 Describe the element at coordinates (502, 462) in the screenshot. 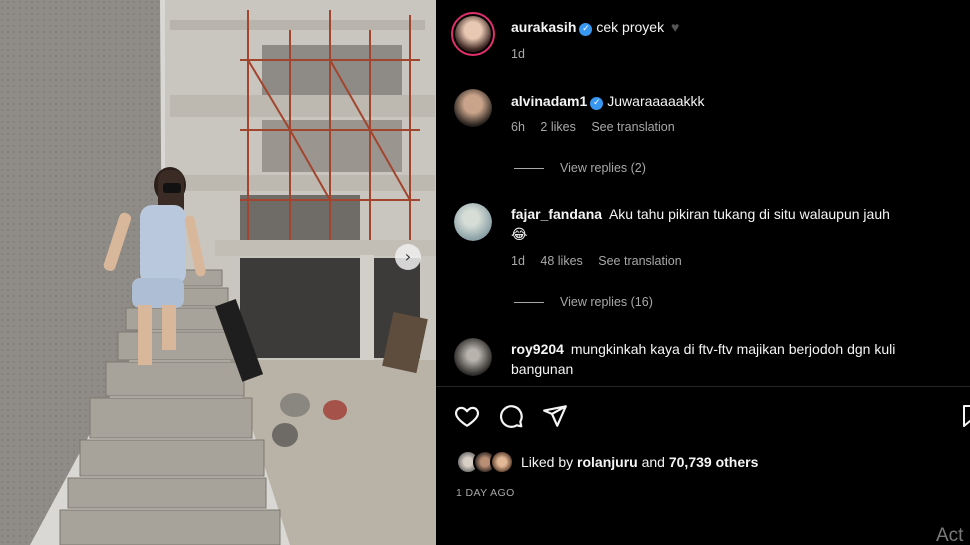

I see `liker-avatar` at that location.